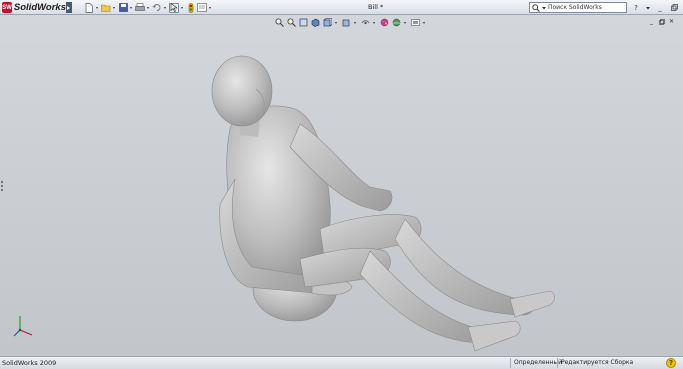  I want to click on zoom-to-fit-icon, so click(279, 23).